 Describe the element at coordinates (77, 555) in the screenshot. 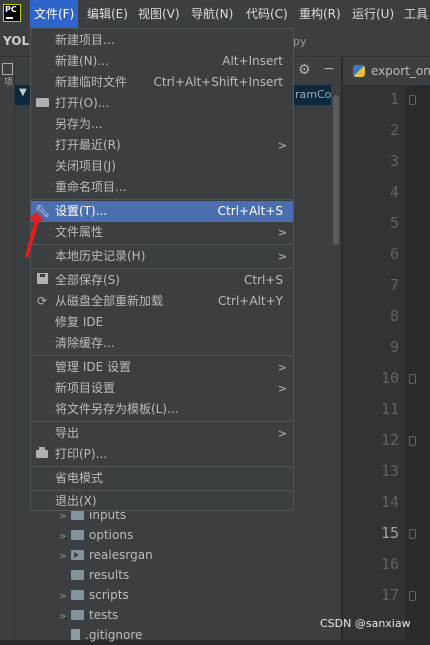

I see `package-icon` at that location.